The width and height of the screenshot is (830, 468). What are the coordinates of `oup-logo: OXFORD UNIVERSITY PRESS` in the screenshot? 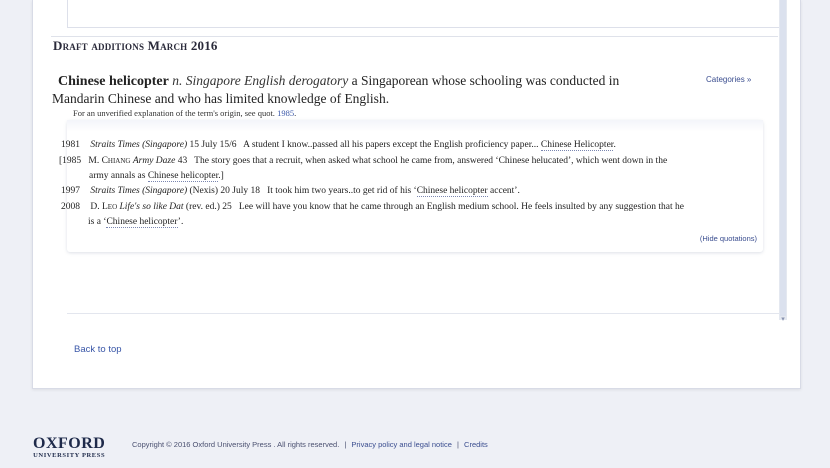 It's located at (69, 448).